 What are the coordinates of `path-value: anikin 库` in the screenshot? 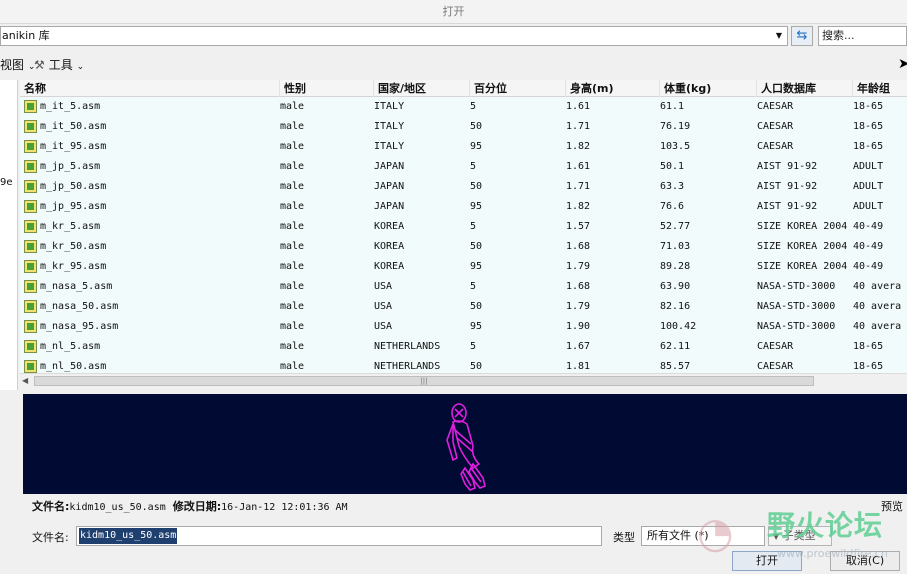 It's located at (26, 35).